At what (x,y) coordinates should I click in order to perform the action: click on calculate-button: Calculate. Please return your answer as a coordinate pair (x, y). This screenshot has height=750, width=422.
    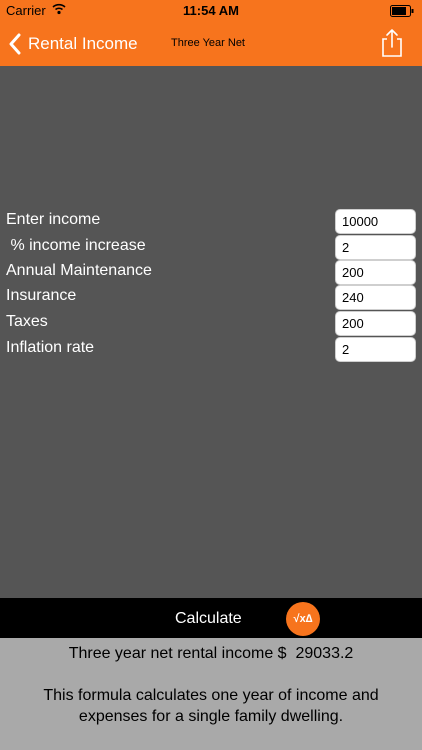
    Looking at the image, I should click on (208, 619).